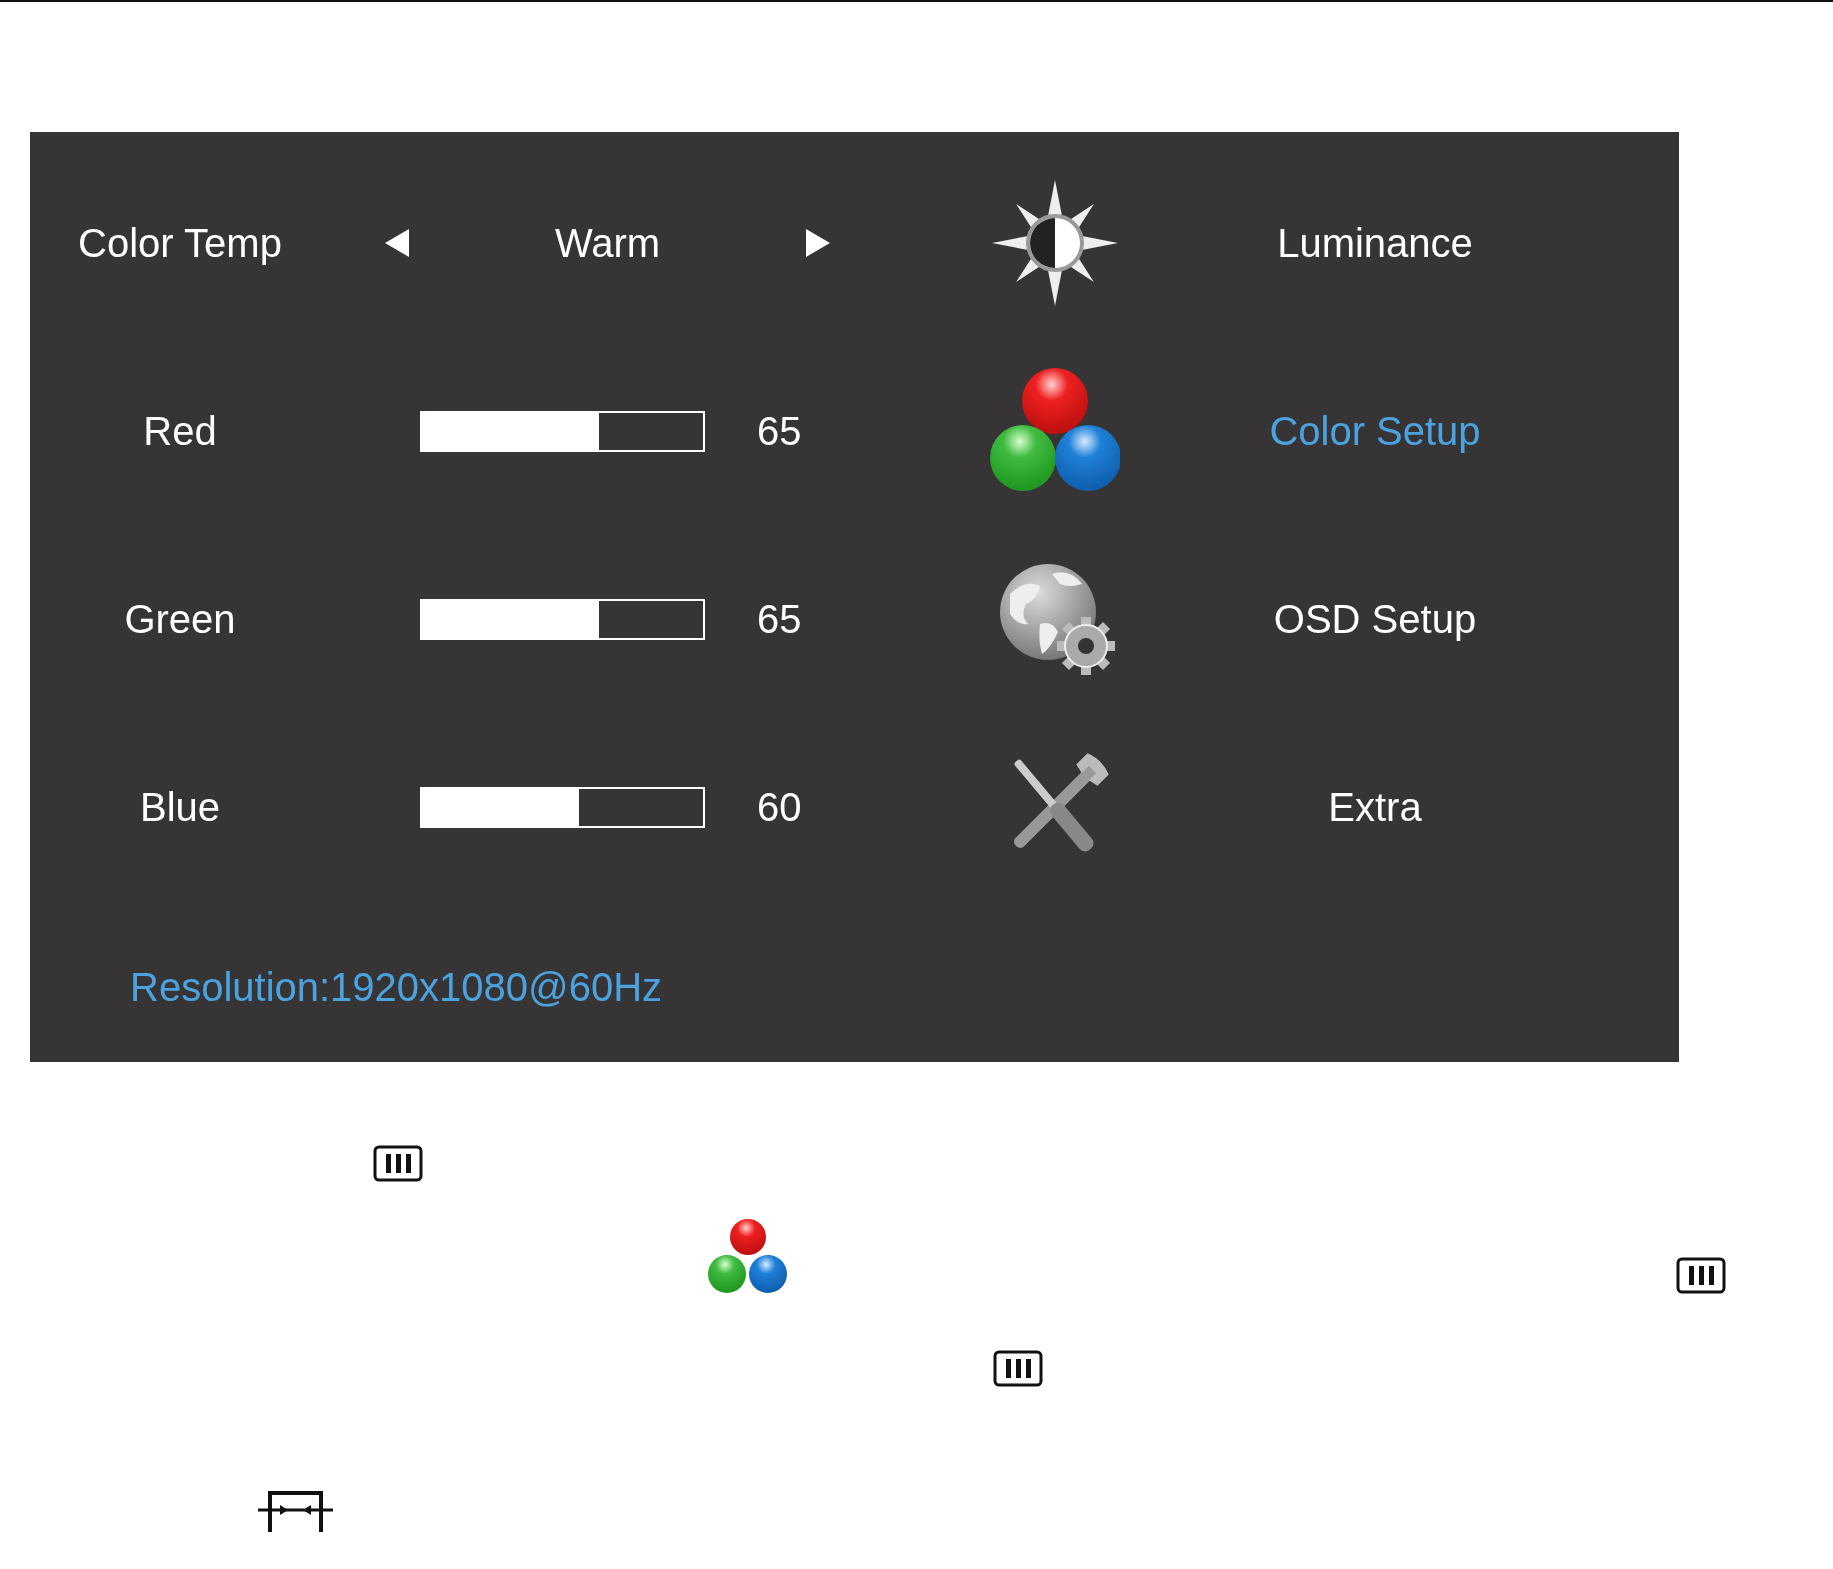  Describe the element at coordinates (748, 1256) in the screenshot. I see `rgb-balls-icon` at that location.